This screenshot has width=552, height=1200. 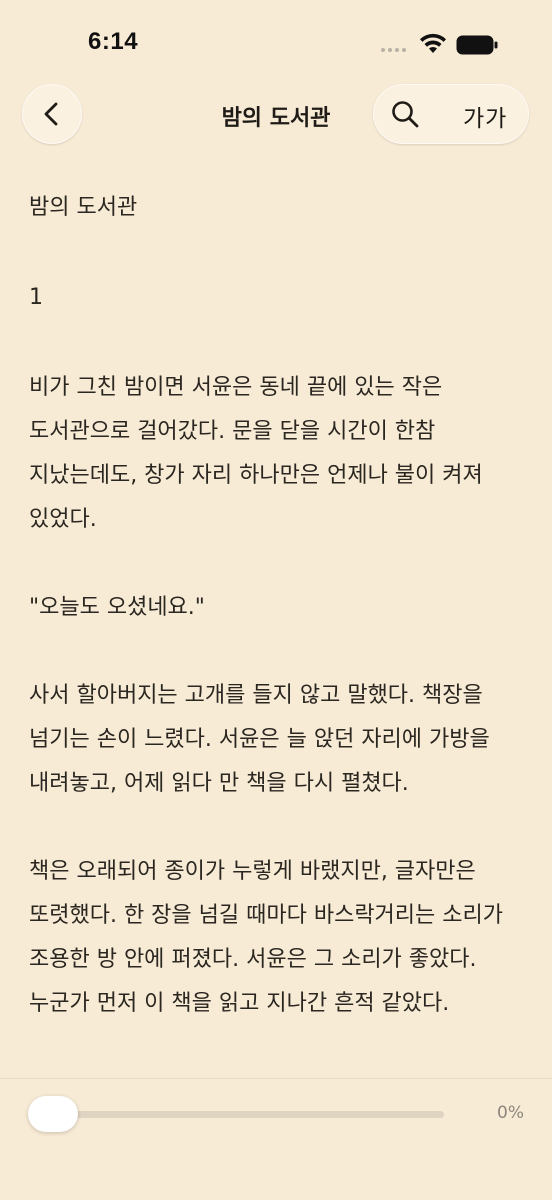 What do you see at coordinates (393, 50) in the screenshot?
I see `cellular-signal-icon` at bounding box center [393, 50].